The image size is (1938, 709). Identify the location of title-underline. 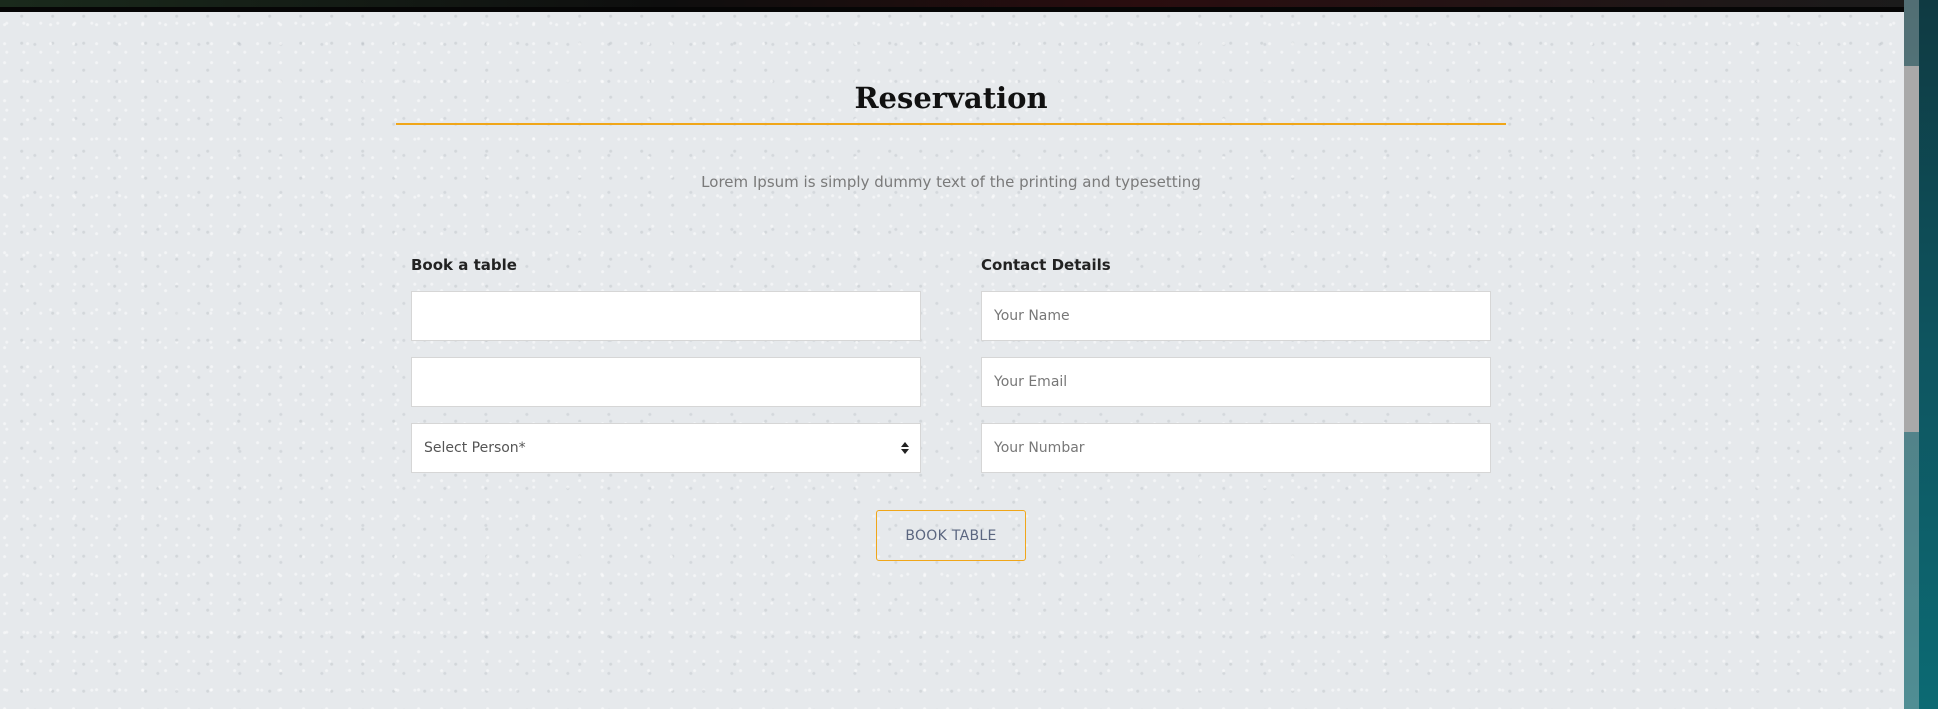
(951, 124).